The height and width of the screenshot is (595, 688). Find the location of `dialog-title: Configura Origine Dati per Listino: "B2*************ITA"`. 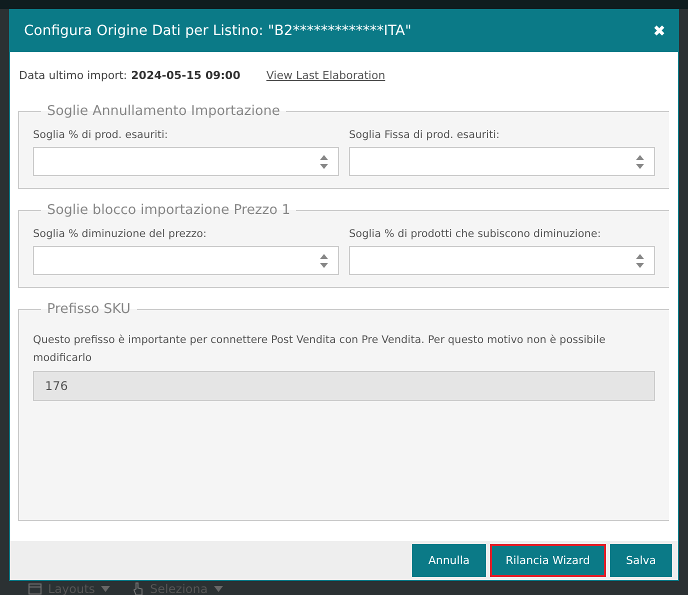

dialog-title: Configura Origine Dati per Listino: "B2*************ITA" is located at coordinates (218, 30).